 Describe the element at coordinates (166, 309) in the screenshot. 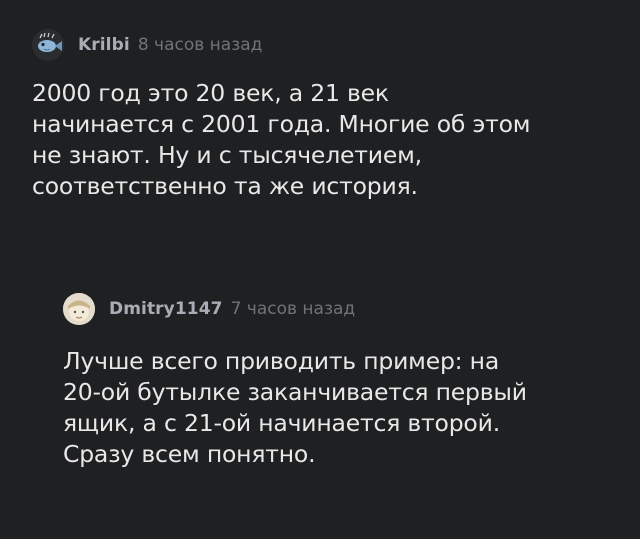

I see `reply-username: Dmitry1147` at that location.